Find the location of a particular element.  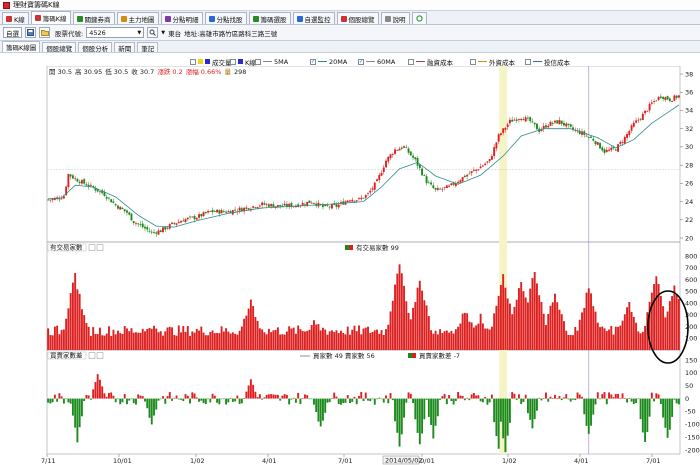

tab-sub-4: 筆記 is located at coordinates (148, 47).